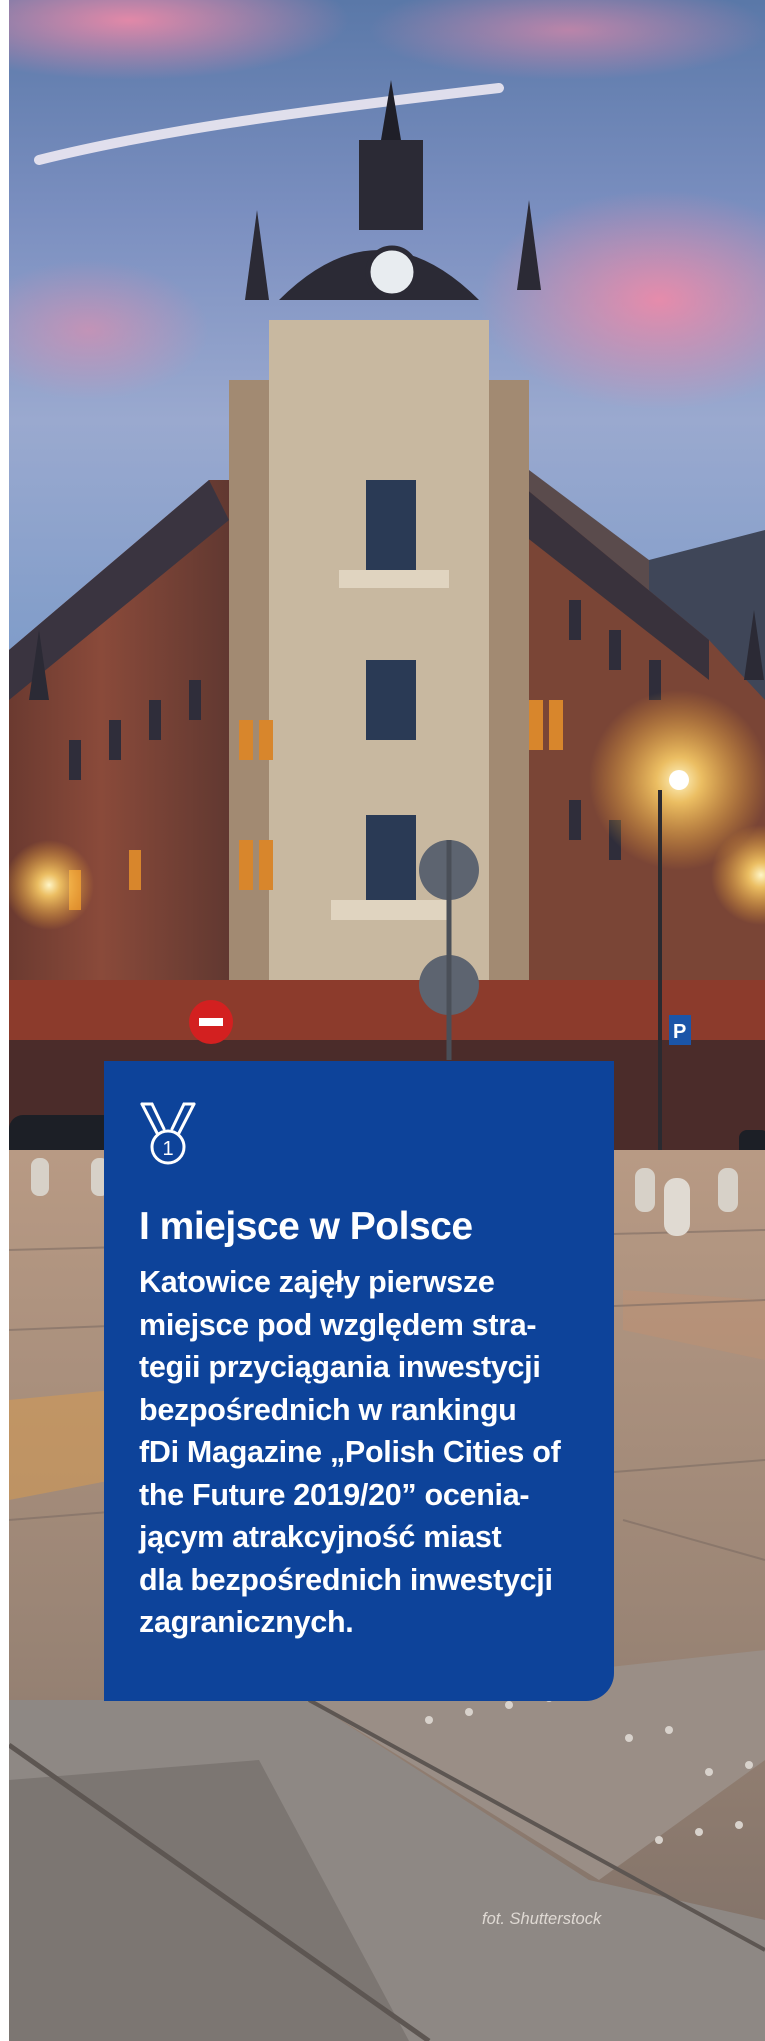 The height and width of the screenshot is (2041, 765). What do you see at coordinates (334, 1494) in the screenshot?
I see `card-body-line: the Future 2019/20” ocenia-` at bounding box center [334, 1494].